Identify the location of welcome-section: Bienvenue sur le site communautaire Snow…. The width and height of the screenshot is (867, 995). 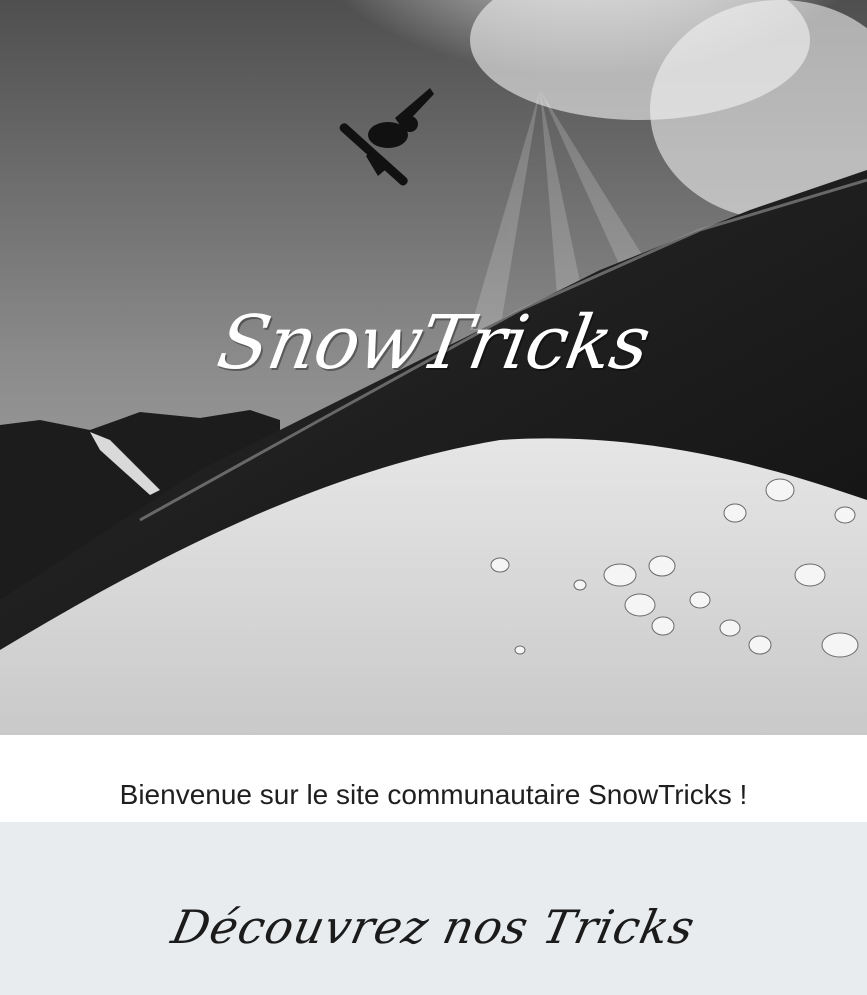
(433, 778).